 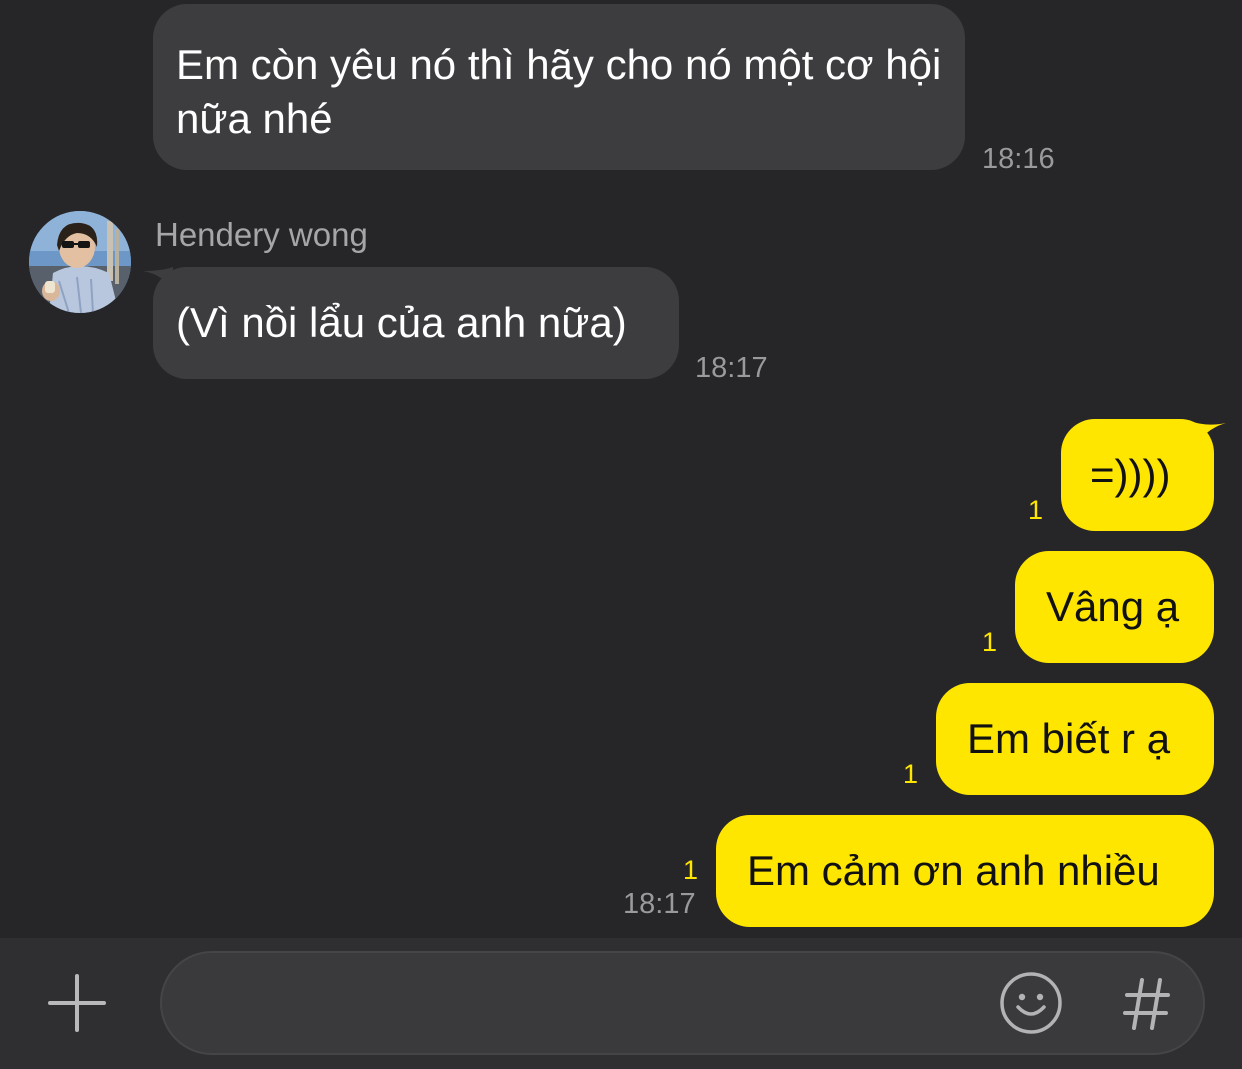 I want to click on incoming-message-bubble: (Vì nồi lẩu của anh nữa), so click(x=416, y=323).